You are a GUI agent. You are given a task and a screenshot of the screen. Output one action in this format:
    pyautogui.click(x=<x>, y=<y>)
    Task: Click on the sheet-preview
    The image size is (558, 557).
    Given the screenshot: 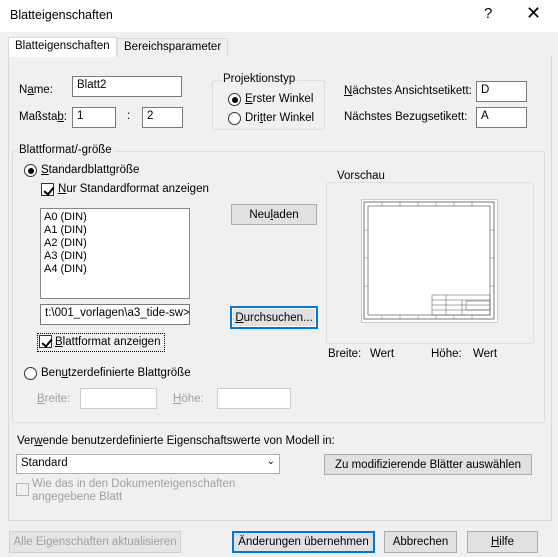 What is the action you would take?
    pyautogui.click(x=429, y=261)
    